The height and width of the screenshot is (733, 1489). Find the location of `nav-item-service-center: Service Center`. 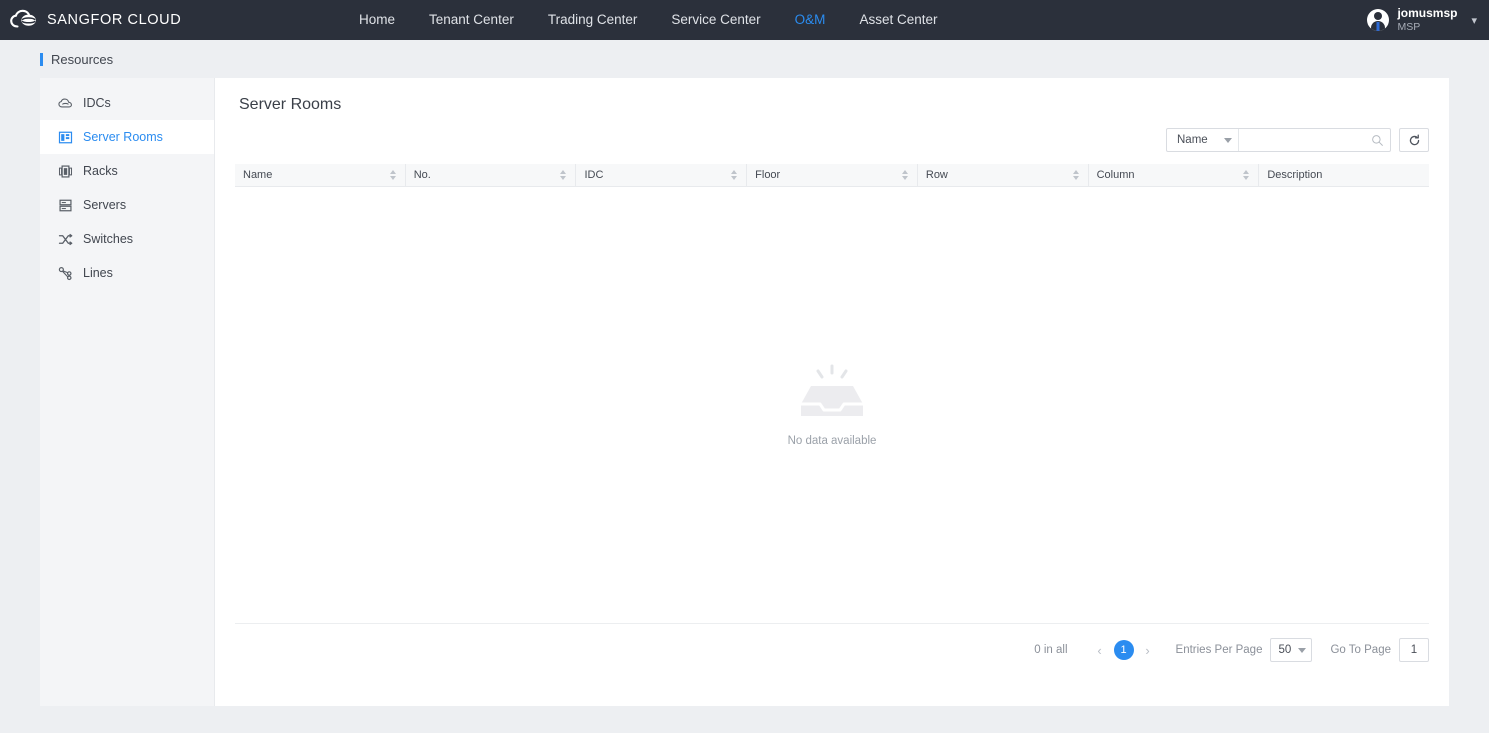

nav-item-service-center: Service Center is located at coordinates (715, 20).